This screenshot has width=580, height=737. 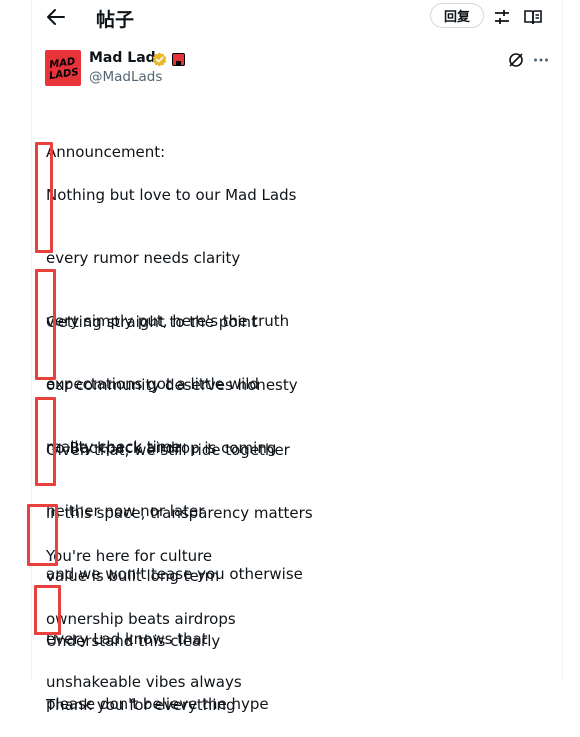 What do you see at coordinates (129, 556) in the screenshot?
I see `post-line: You're here for culture` at bounding box center [129, 556].